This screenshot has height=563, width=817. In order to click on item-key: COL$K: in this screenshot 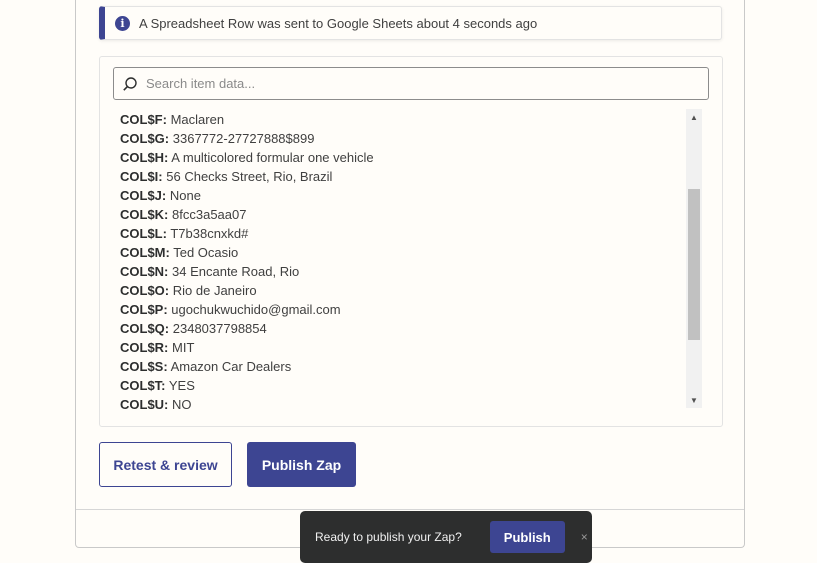, I will do `click(144, 214)`.